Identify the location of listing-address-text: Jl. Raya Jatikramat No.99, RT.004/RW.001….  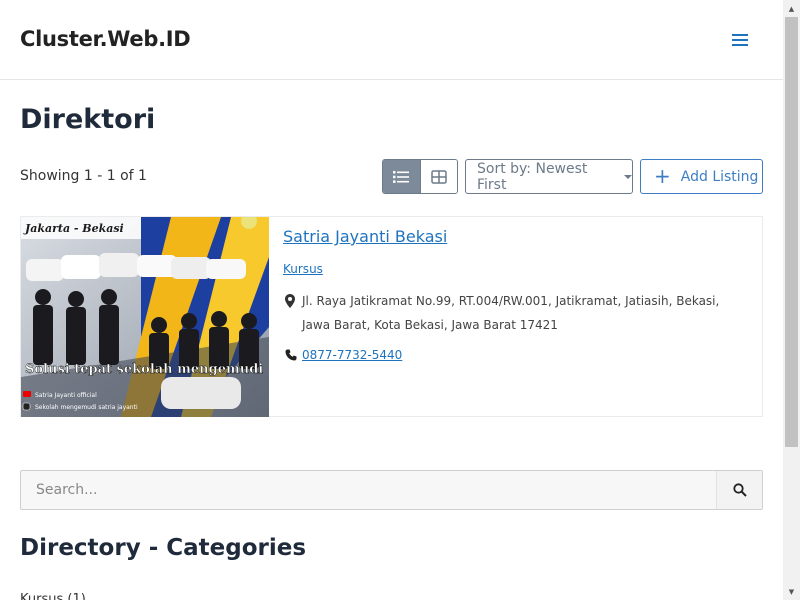
(511, 313).